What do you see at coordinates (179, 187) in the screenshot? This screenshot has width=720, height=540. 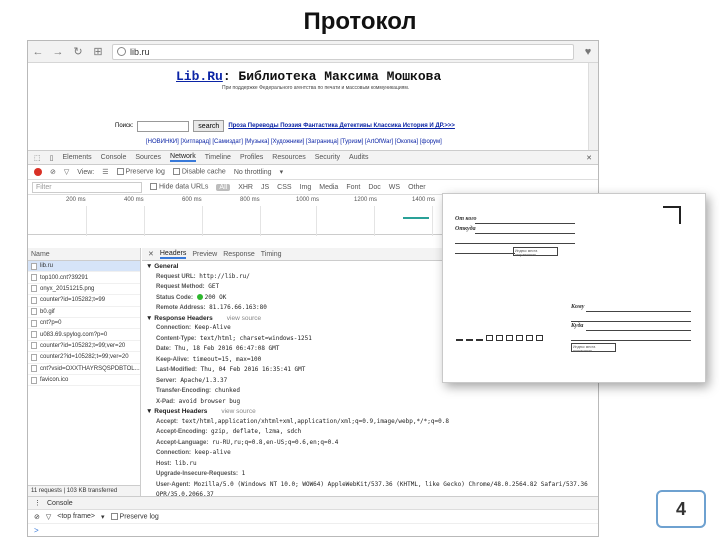 I see `hide-data-urls-checkbox: Hide data URLs` at bounding box center [179, 187].